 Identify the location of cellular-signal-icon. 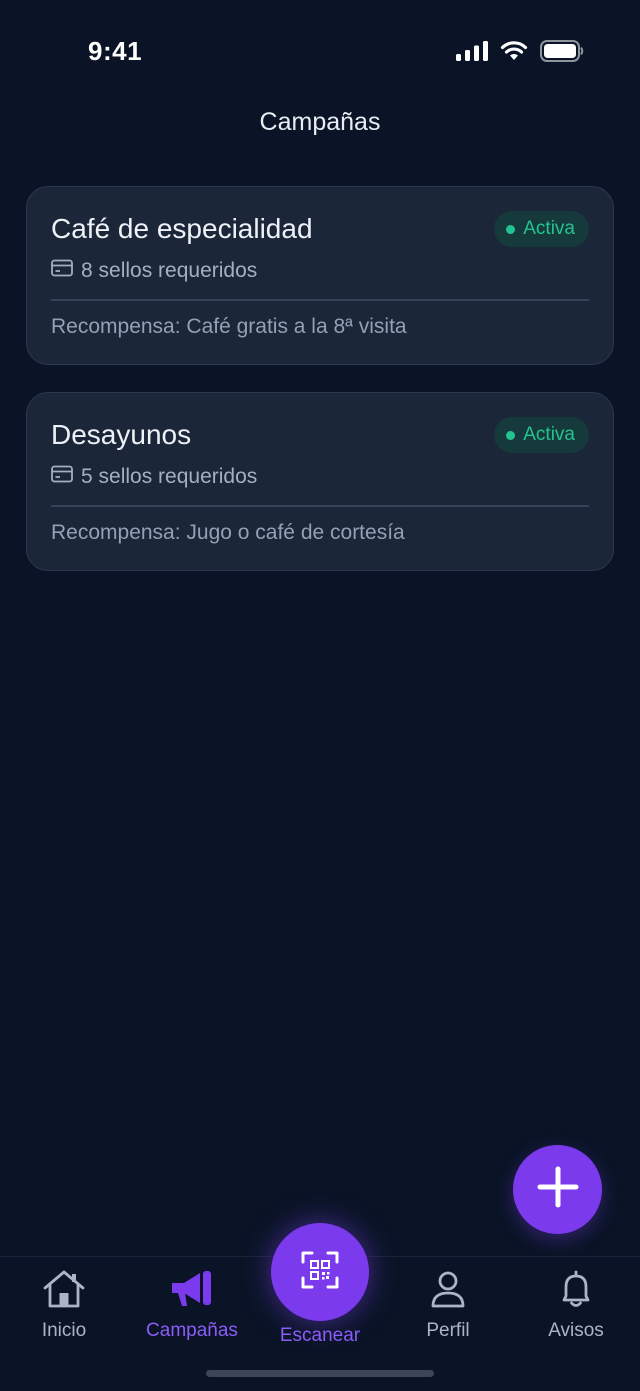
(472, 53).